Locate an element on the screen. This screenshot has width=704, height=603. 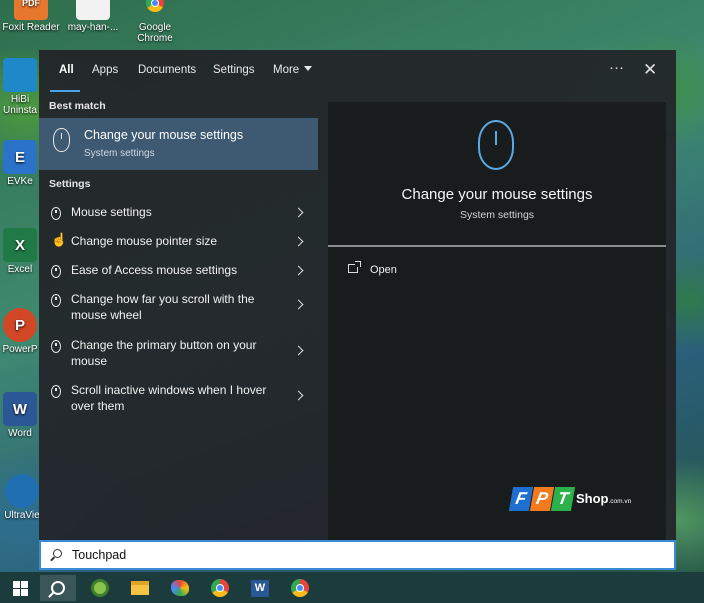
file-explorer-icon is located at coordinates (140, 588).